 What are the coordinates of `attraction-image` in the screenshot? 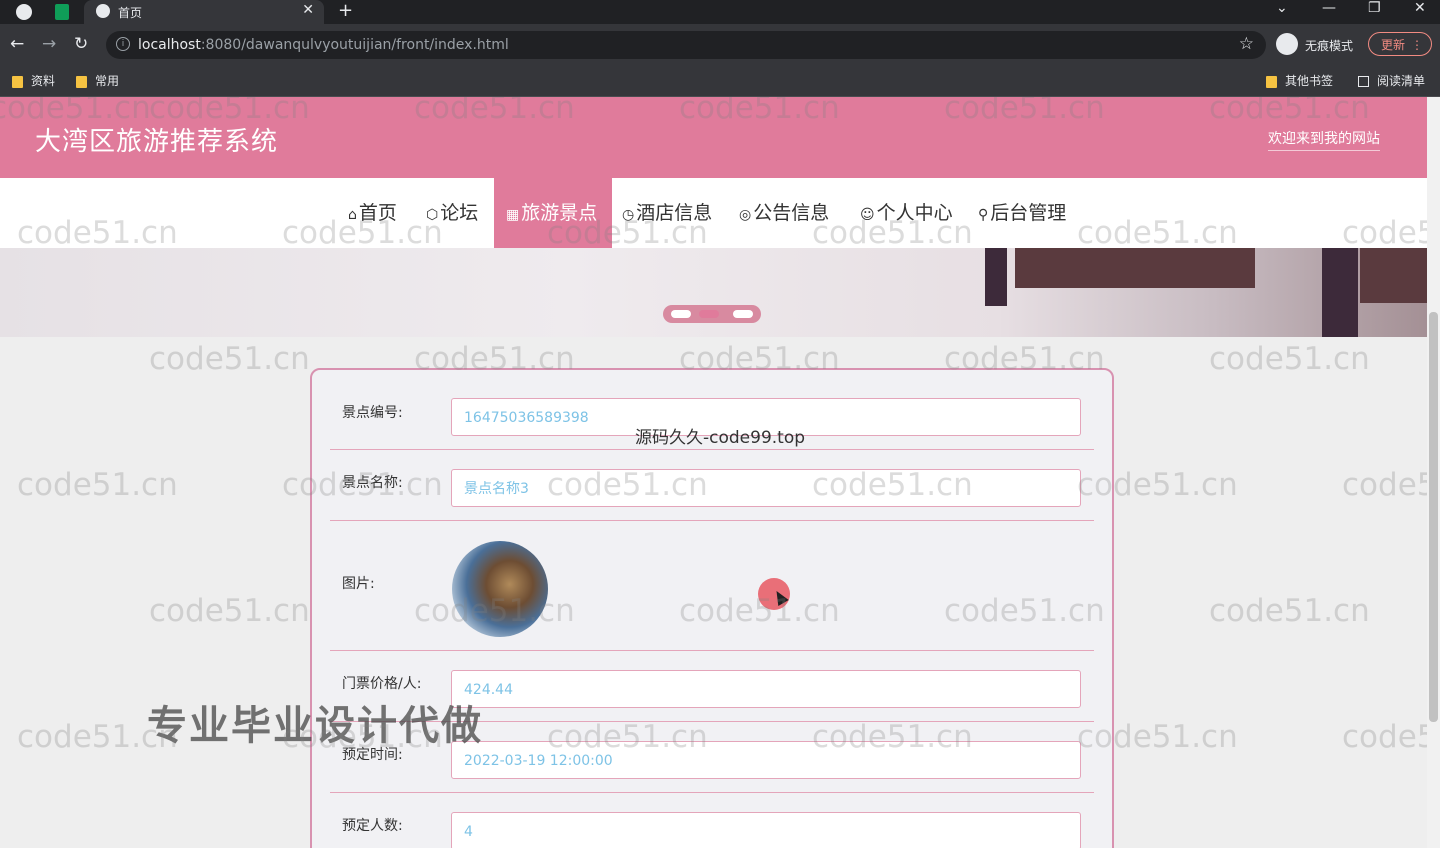 It's located at (500, 589).